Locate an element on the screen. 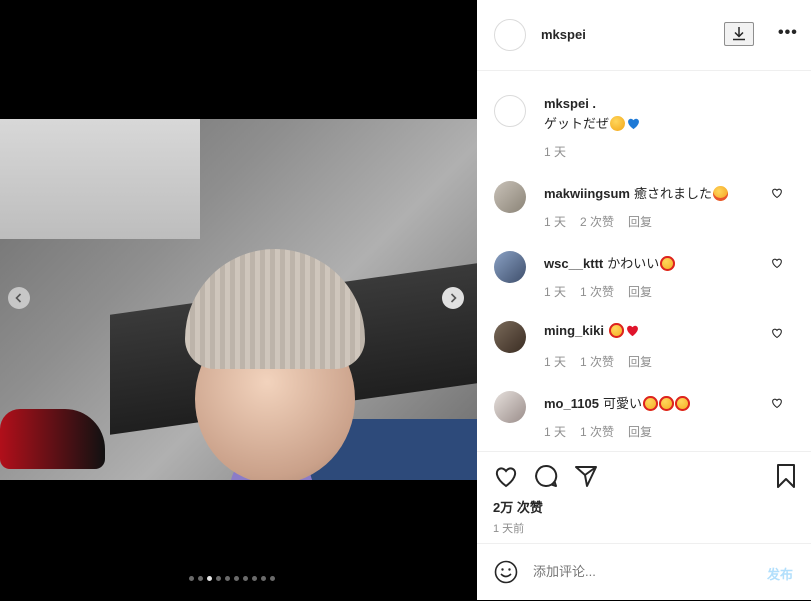  comment-meta: 1 天 2 次赞 回复 is located at coordinates (605, 221).